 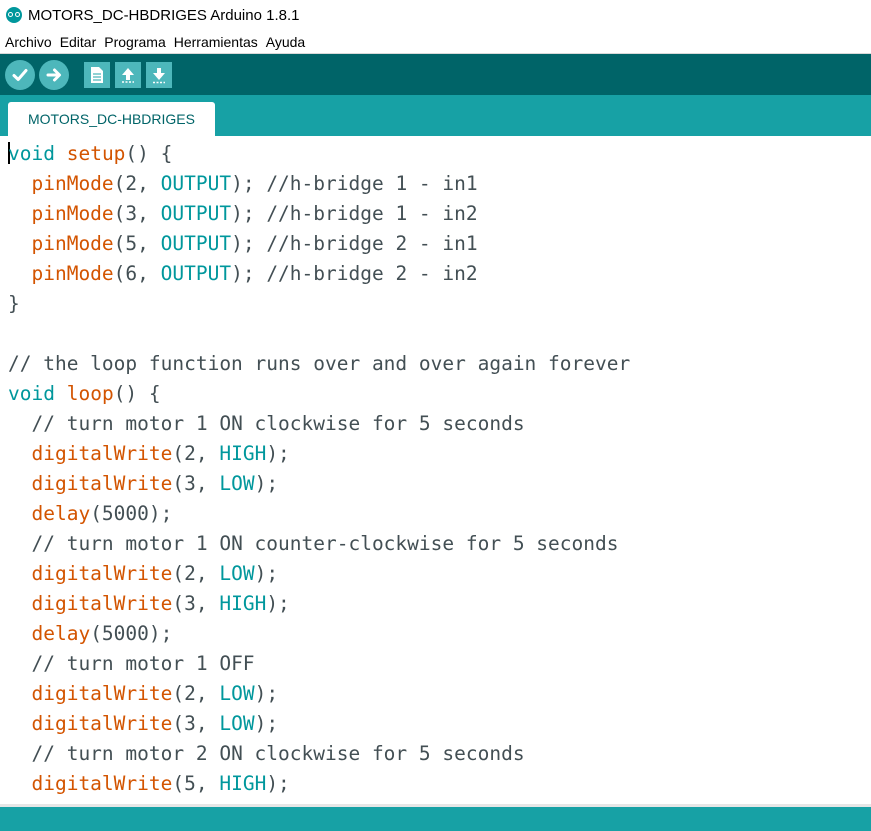 I want to click on code-token: setup, so click(x=96, y=153).